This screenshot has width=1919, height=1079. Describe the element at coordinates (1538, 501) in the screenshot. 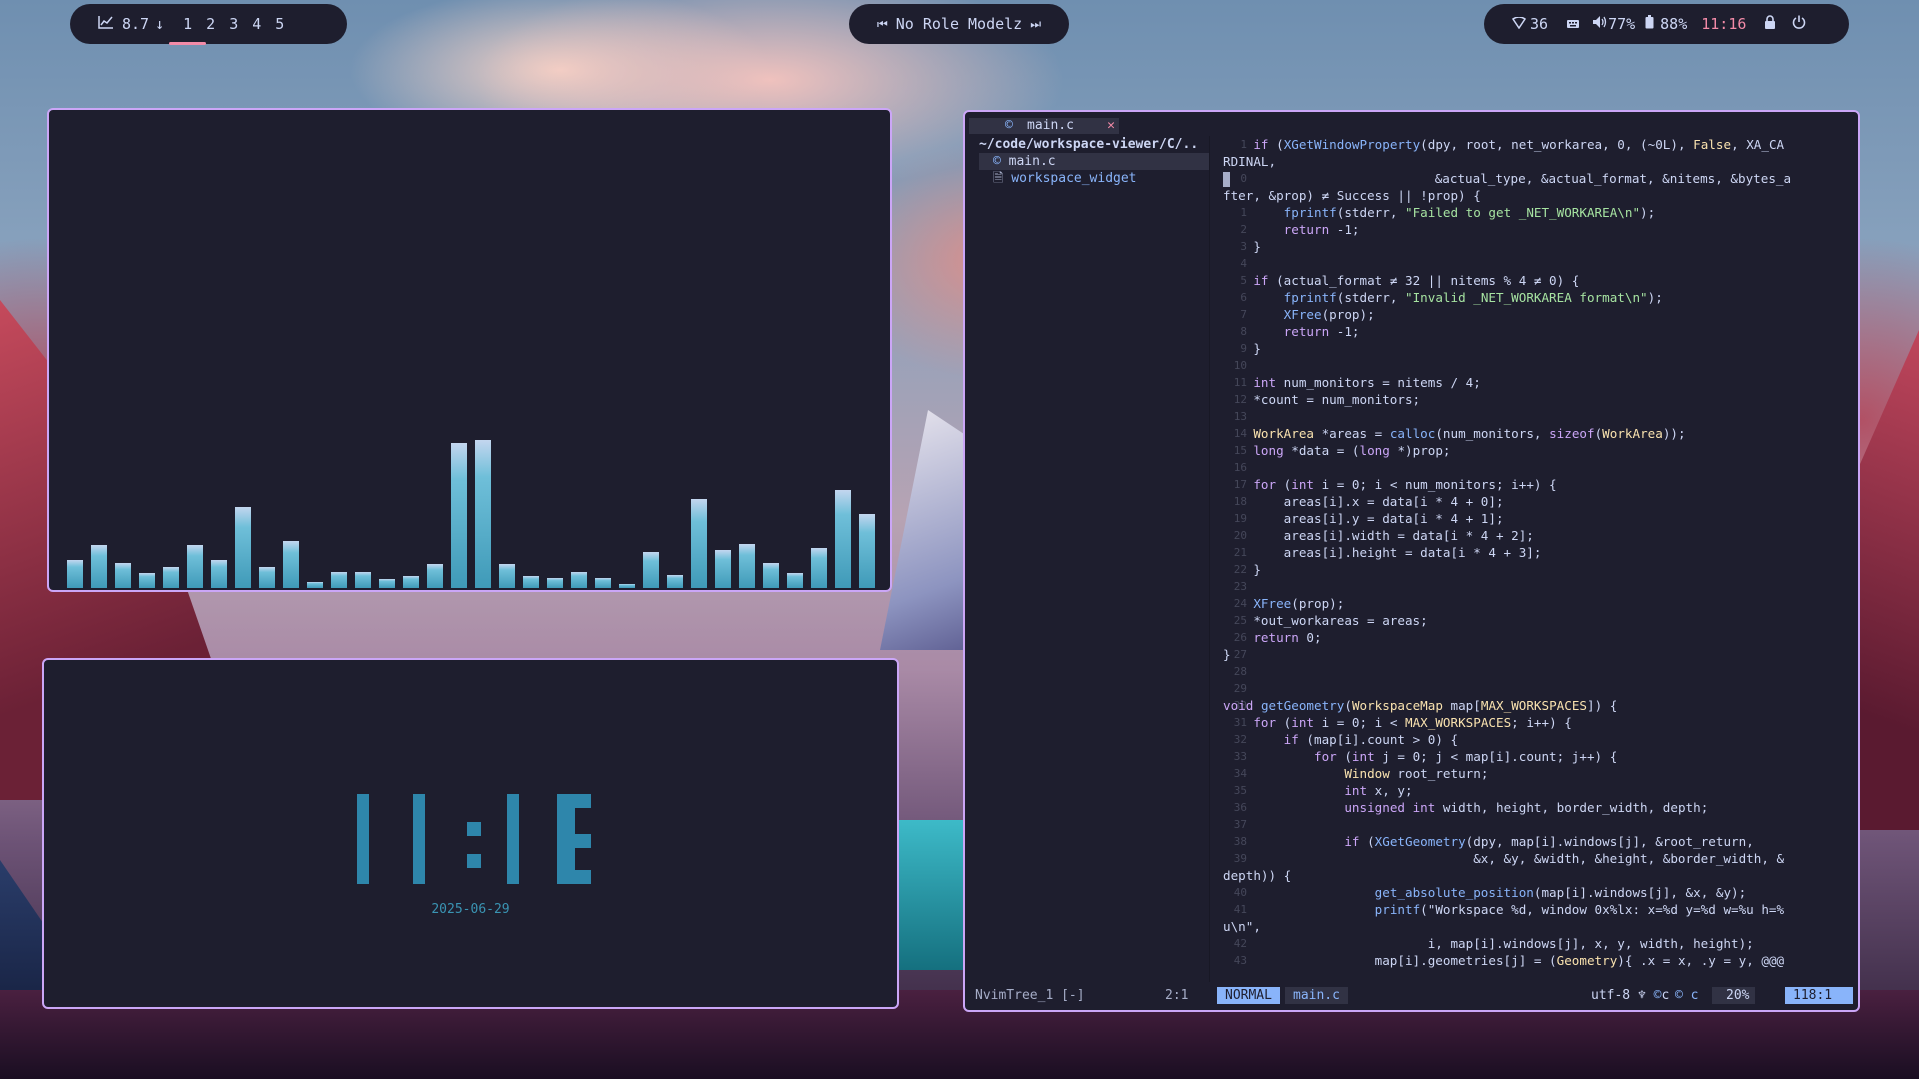

I see `code-line: 18 areas[i].x = data[i * 4 + 0];` at that location.